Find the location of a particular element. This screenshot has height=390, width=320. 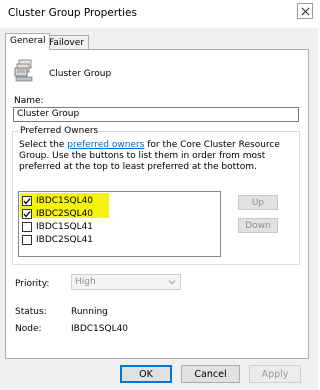

owner-label: IBDC2SQL41 is located at coordinates (65, 239).